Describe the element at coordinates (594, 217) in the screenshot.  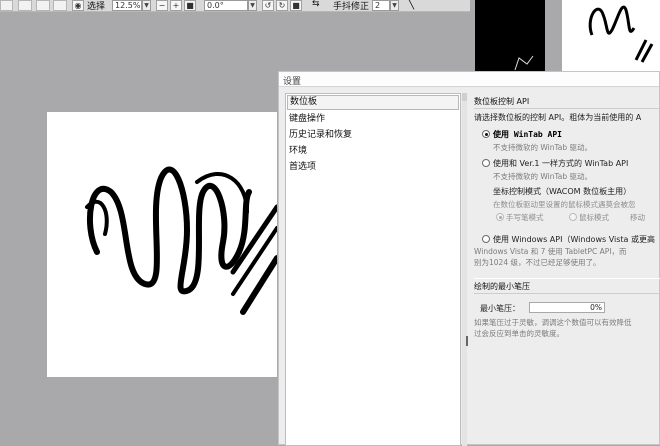
I see `mouse-mode-label: 鼠标模式` at that location.